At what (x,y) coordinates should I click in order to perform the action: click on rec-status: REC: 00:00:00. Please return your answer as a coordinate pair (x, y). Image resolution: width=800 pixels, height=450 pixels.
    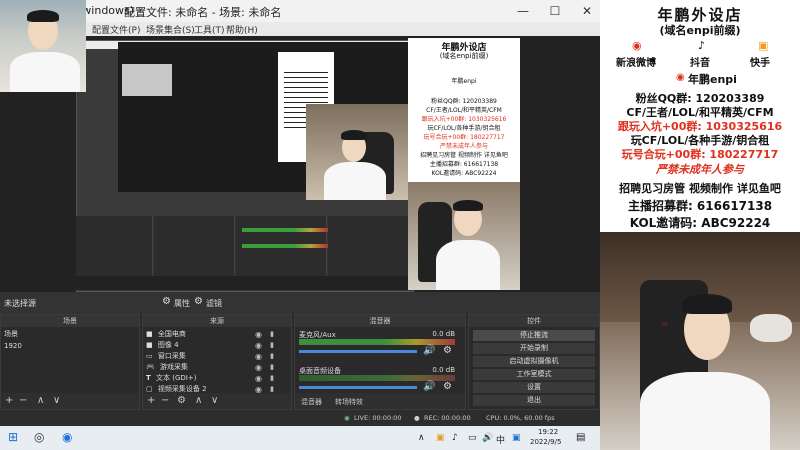
    Looking at the image, I should click on (447, 418).